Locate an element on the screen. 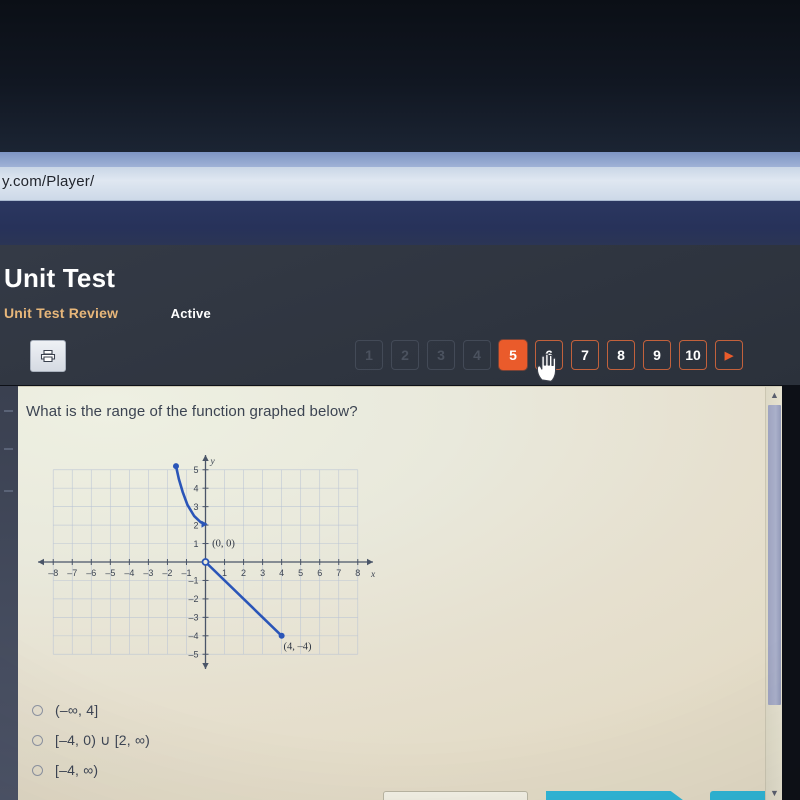 Image resolution: width=800 pixels, height=800 pixels. x-tick-label: 4 is located at coordinates (281, 573).